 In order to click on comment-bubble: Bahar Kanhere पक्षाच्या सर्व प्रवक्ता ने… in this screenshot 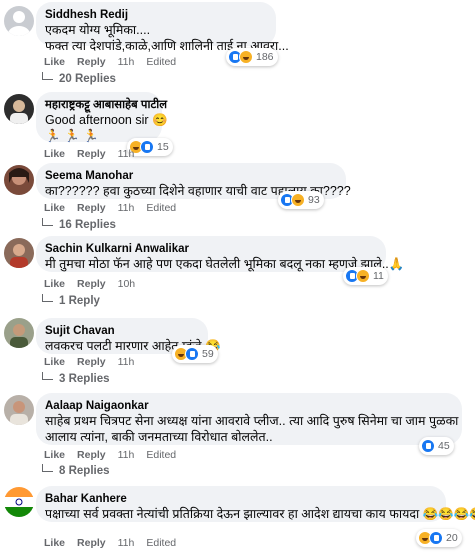, I will do `click(255, 504)`.